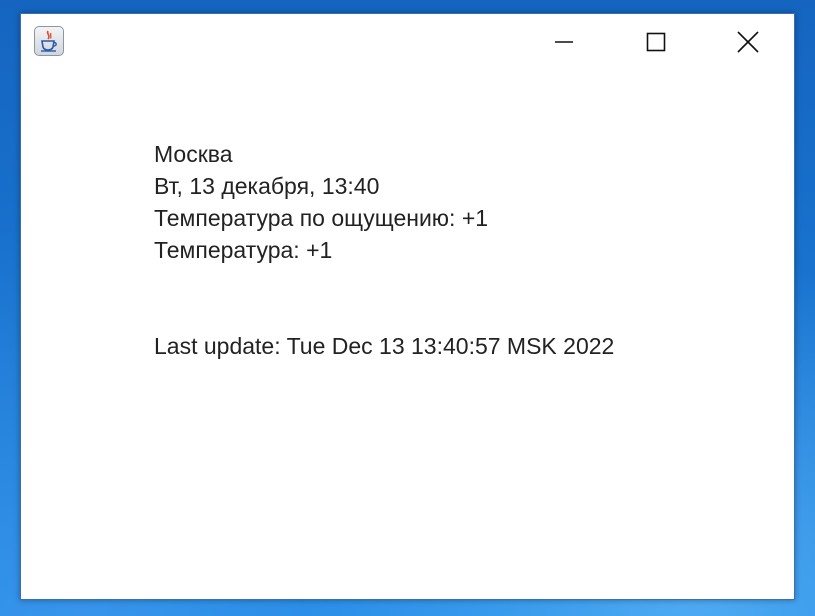 The width and height of the screenshot is (815, 616). I want to click on close-button, so click(748, 41).